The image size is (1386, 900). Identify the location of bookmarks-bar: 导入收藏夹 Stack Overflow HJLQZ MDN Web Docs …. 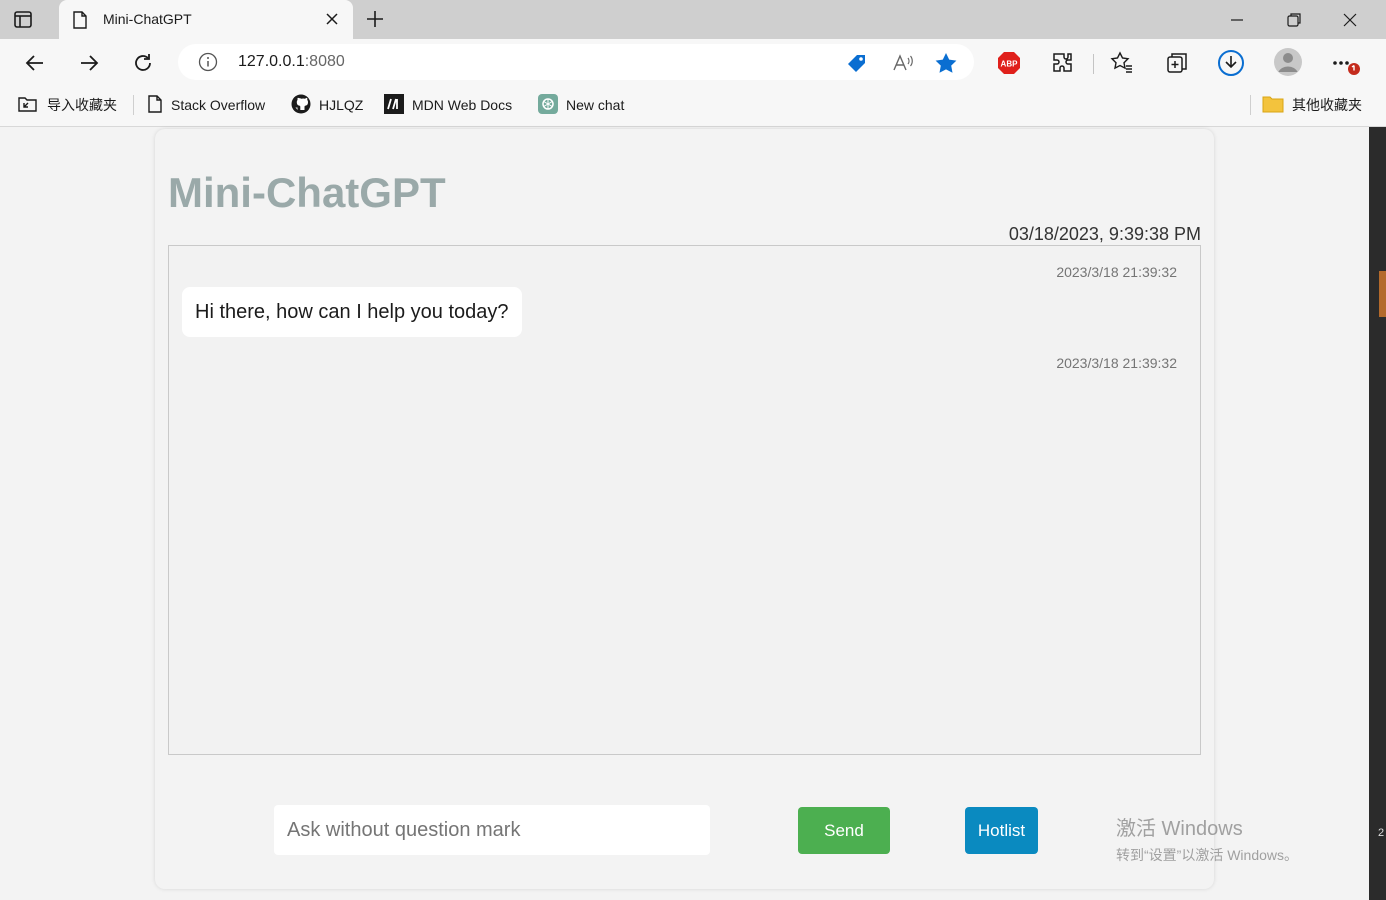
(693, 107).